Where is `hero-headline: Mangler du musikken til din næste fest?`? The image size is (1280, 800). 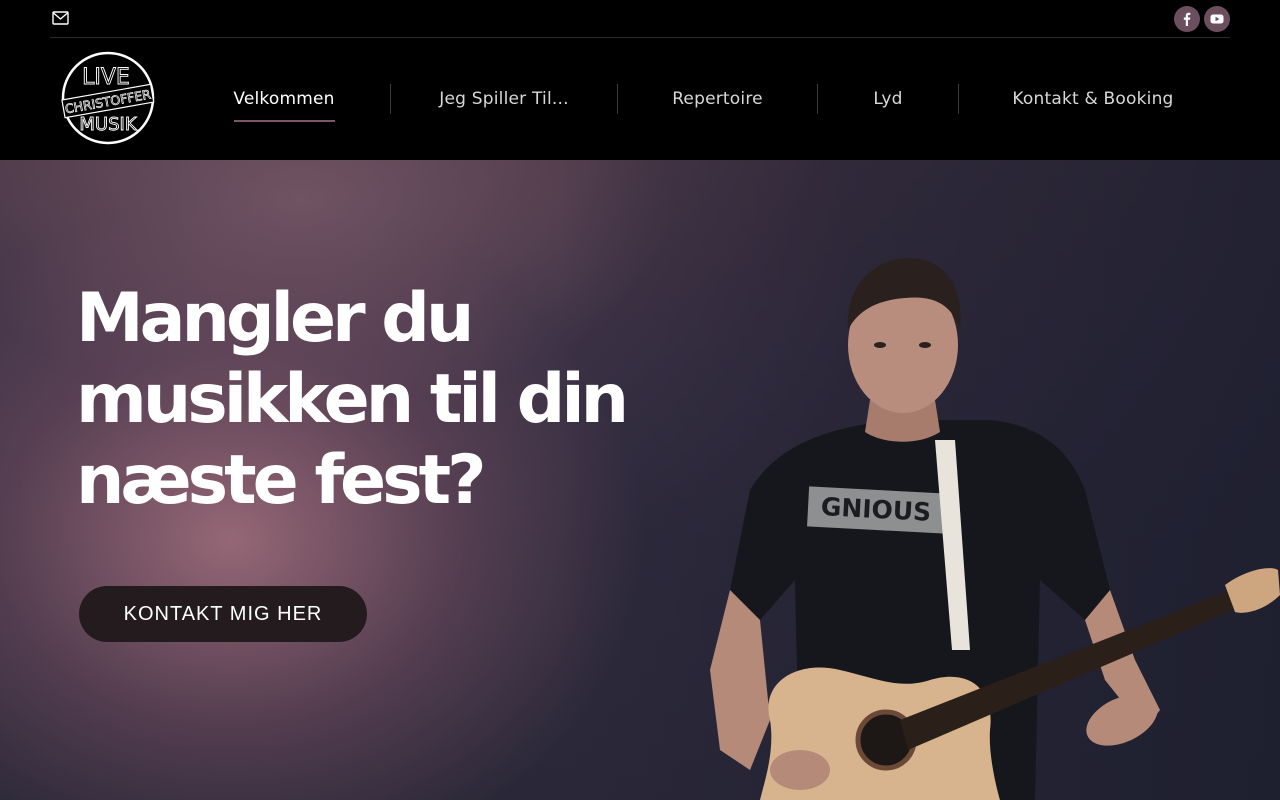 hero-headline: Mangler du musikken til din næste fest? is located at coordinates (366, 399).